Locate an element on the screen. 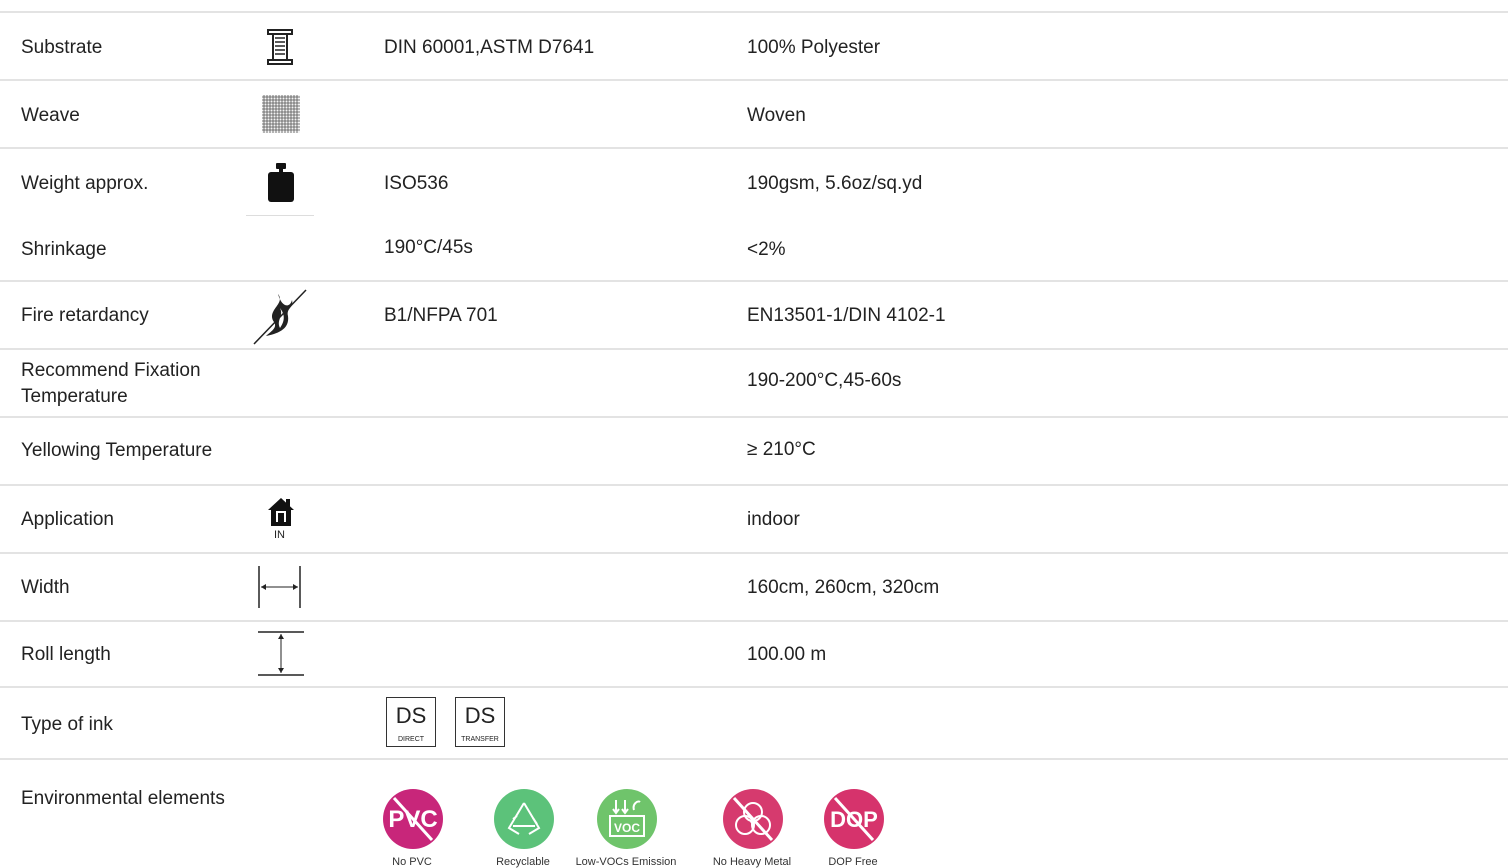  no-pvc-icon: PVC is located at coordinates (413, 819).